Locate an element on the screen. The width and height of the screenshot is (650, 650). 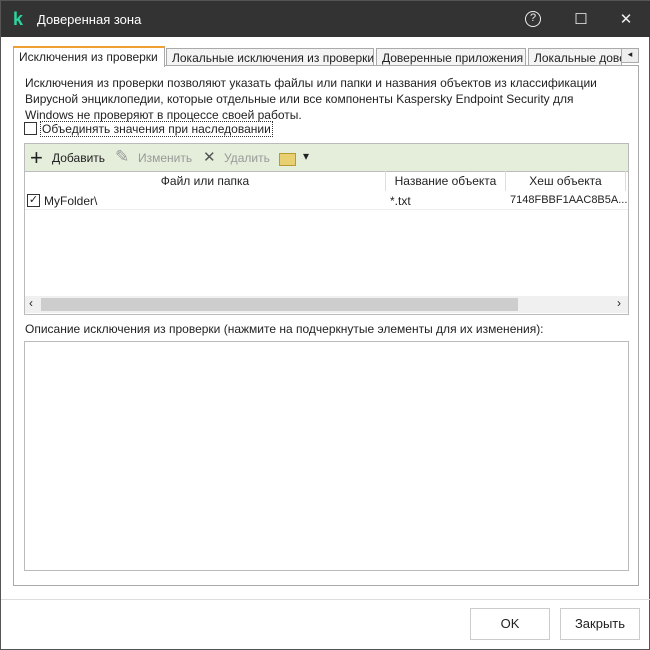
help-icon: ? is located at coordinates (533, 19).